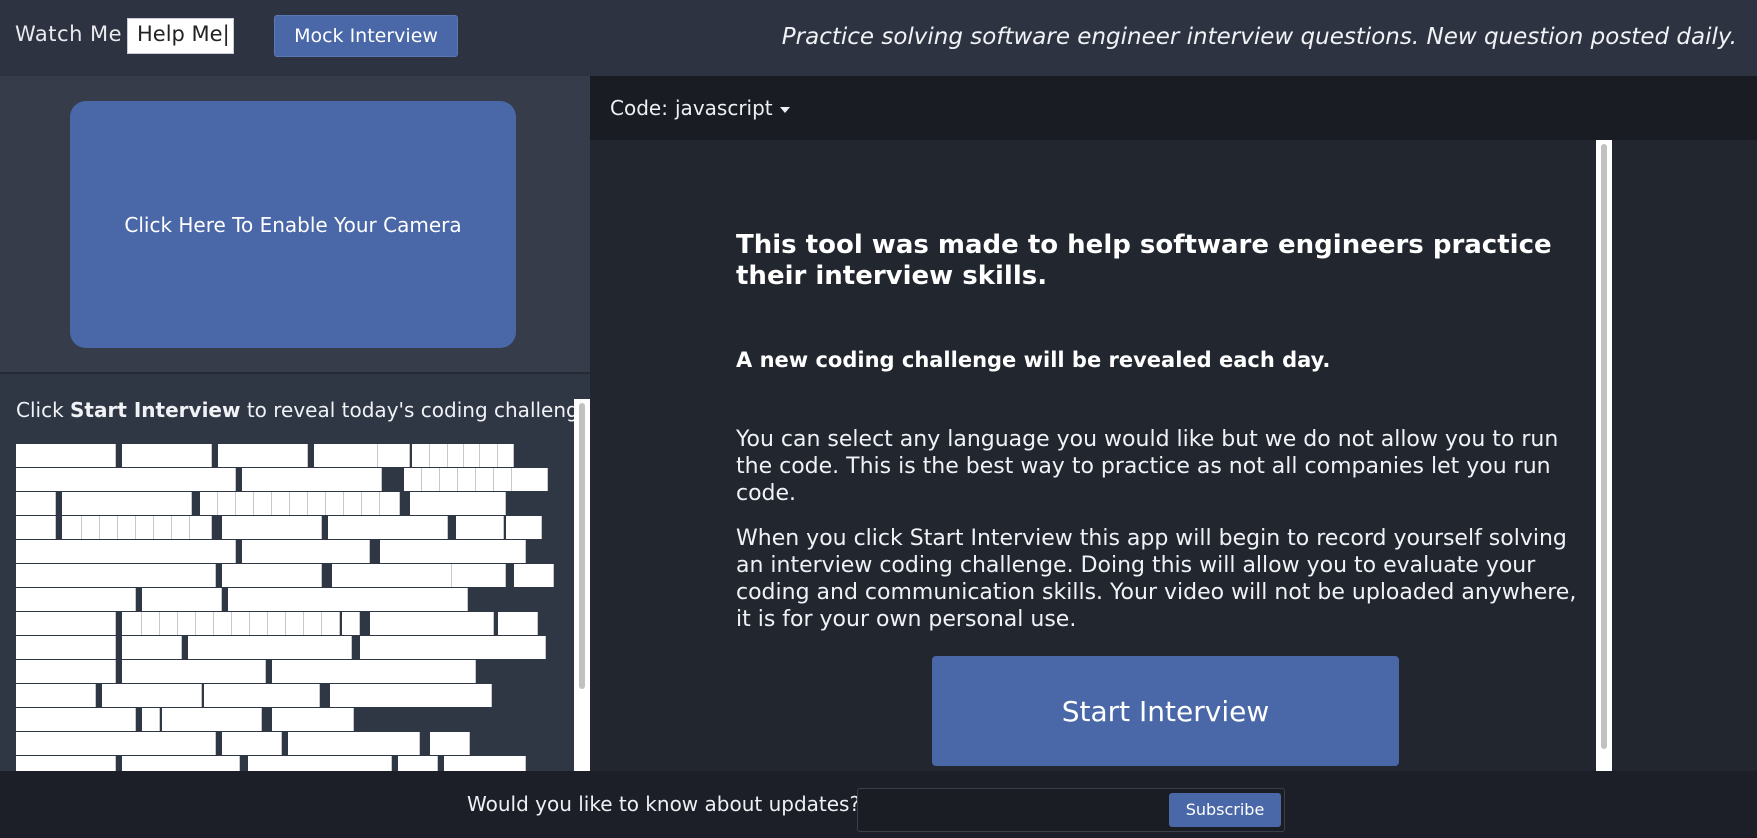  Describe the element at coordinates (69, 34) in the screenshot. I see `app-logo: Watch Me` at that location.